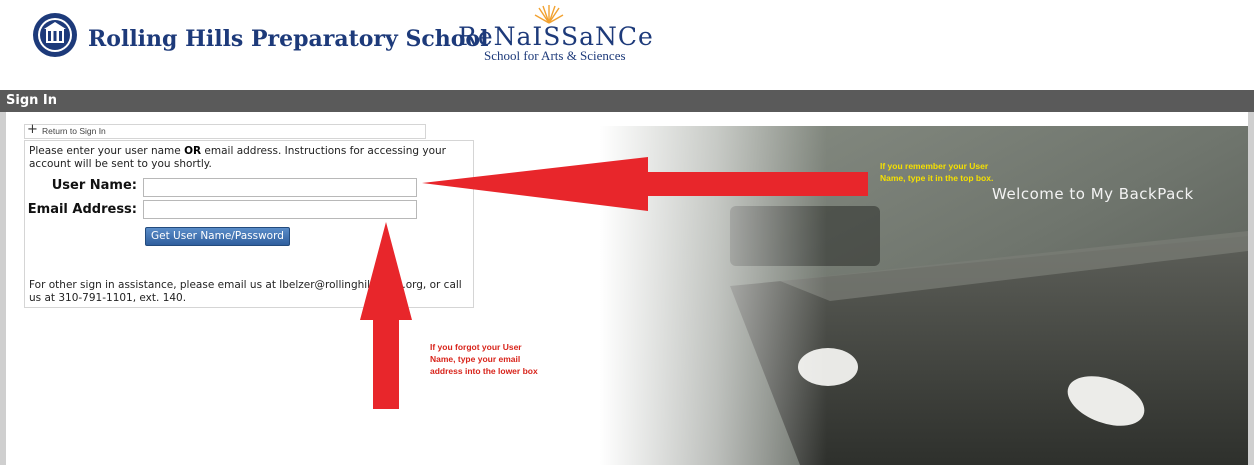 The height and width of the screenshot is (465, 1254). Describe the element at coordinates (556, 36) in the screenshot. I see `partner-name: ReNaISSaNCe` at that location.